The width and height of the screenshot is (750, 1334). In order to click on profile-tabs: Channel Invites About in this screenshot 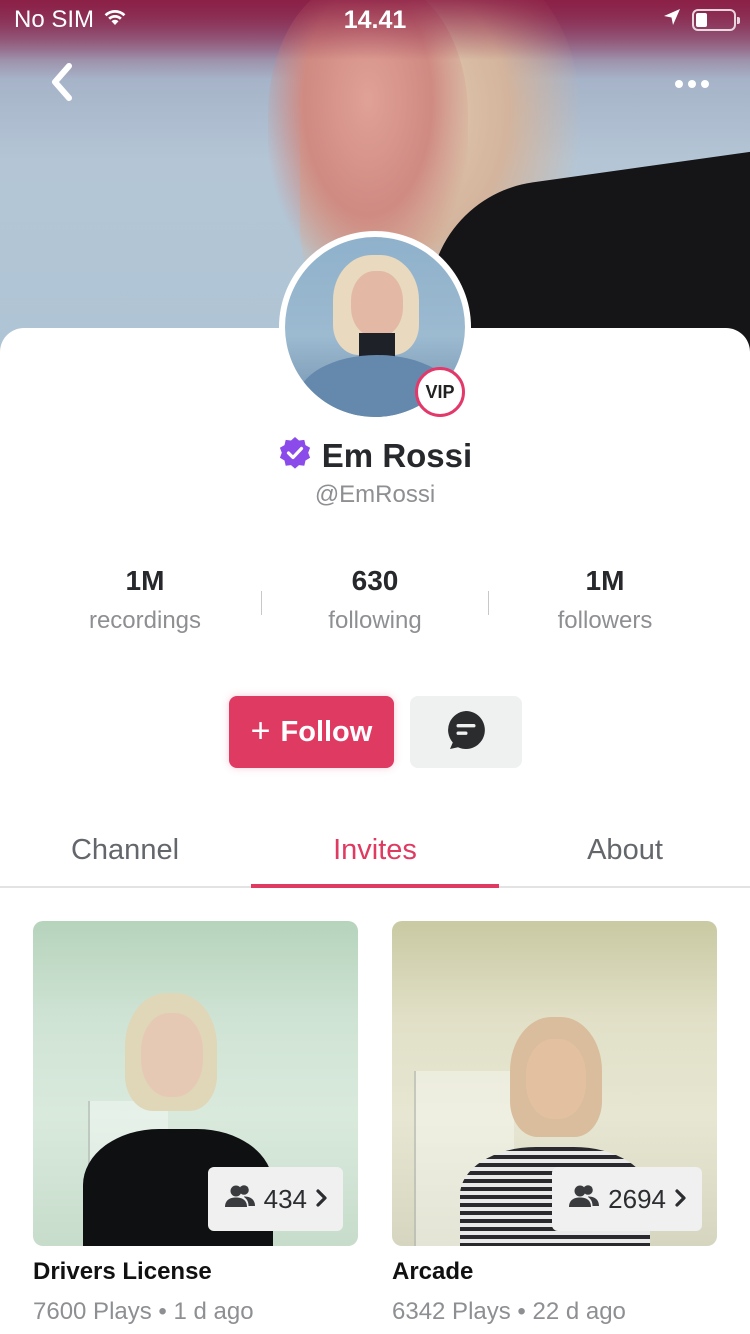, I will do `click(375, 854)`.